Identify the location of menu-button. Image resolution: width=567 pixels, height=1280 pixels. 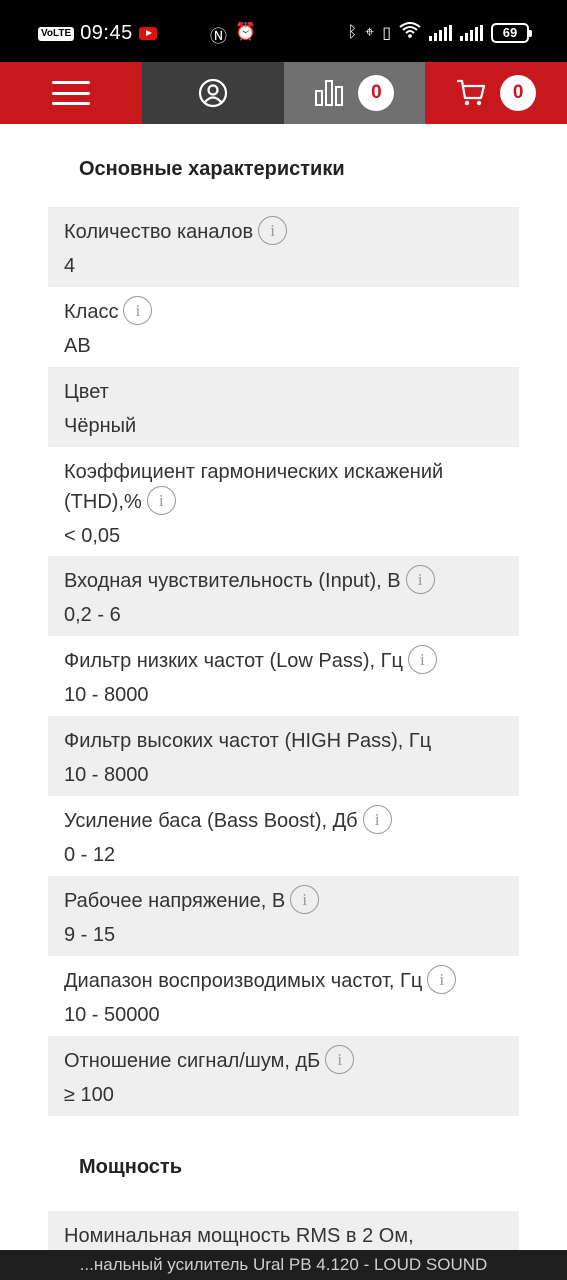
(71, 93).